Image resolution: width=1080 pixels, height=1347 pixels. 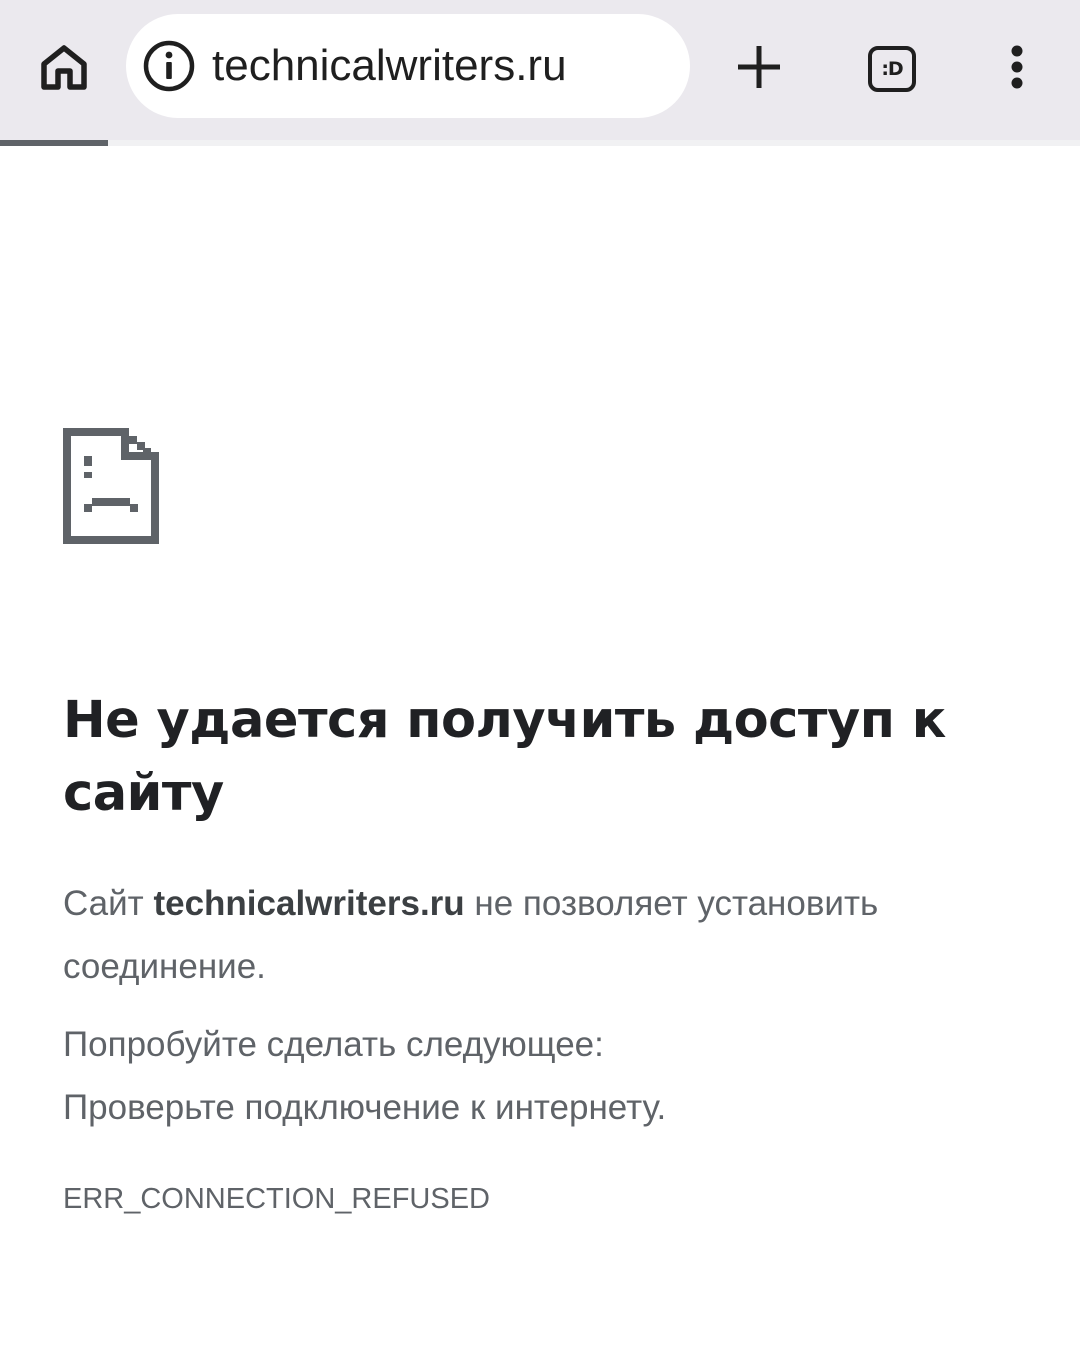 I want to click on home-button, so click(x=64, y=67).